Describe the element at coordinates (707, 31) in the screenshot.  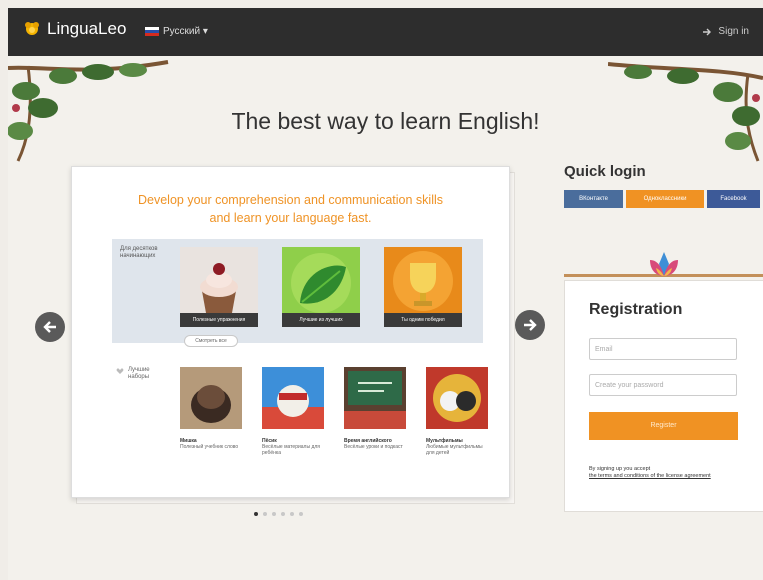
I see `login-arrow-icon` at that location.